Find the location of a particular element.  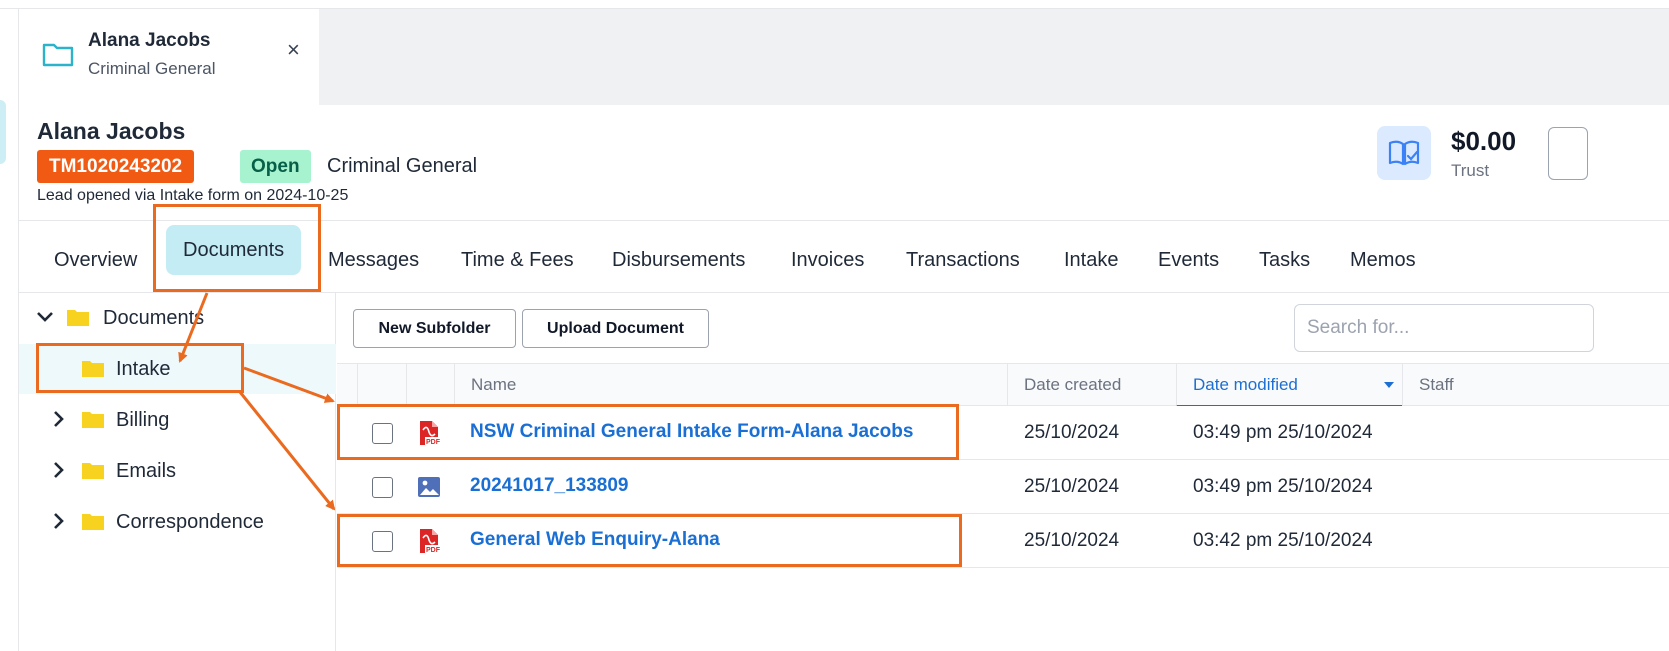

tree-item-documents: Documents is located at coordinates (177, 318).